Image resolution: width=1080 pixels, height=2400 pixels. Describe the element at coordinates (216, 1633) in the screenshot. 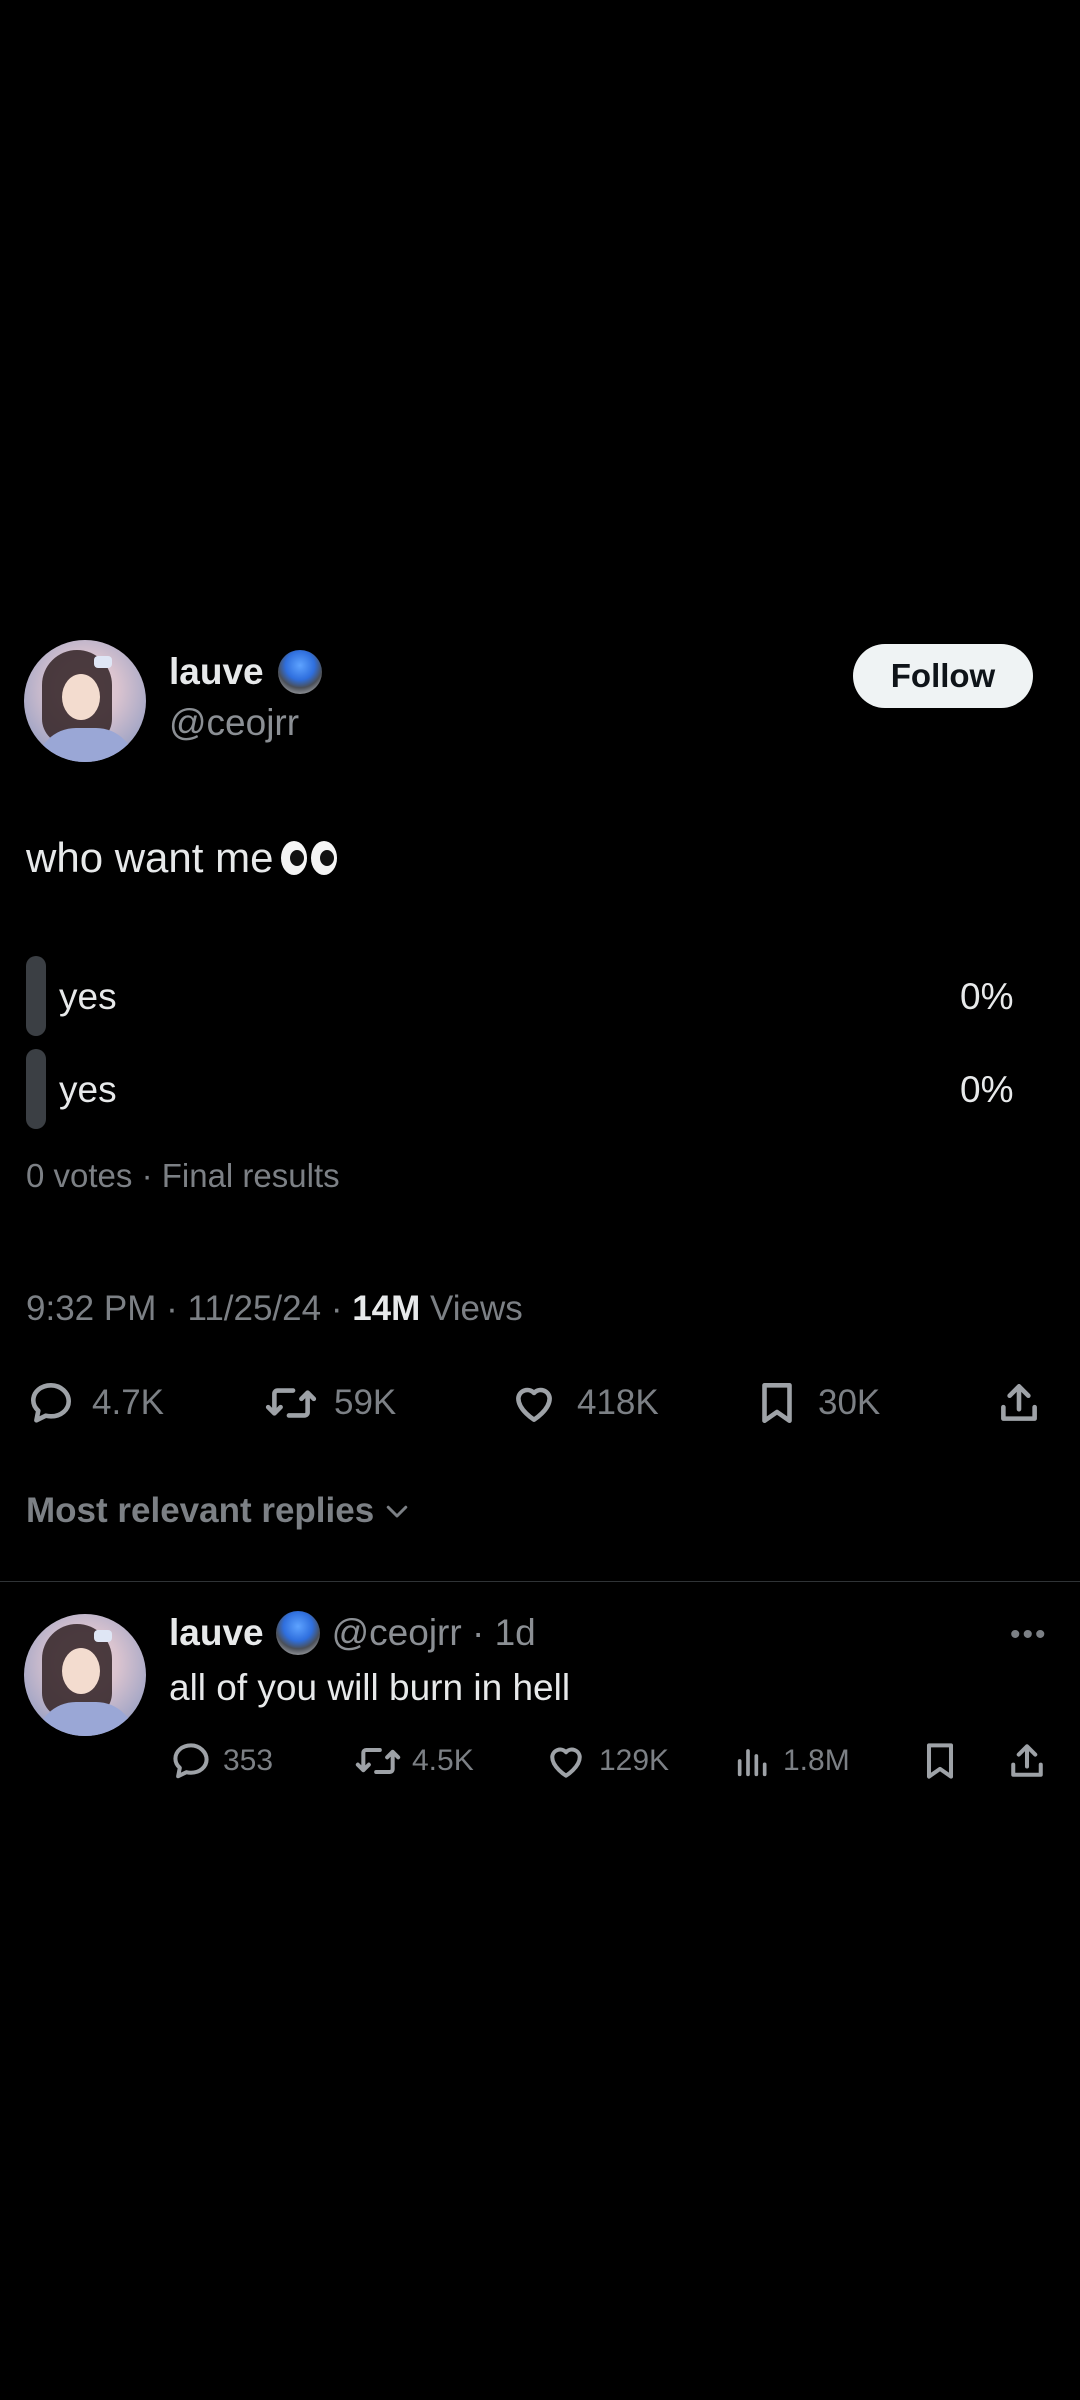

I see `reply-display-name: lauve` at that location.